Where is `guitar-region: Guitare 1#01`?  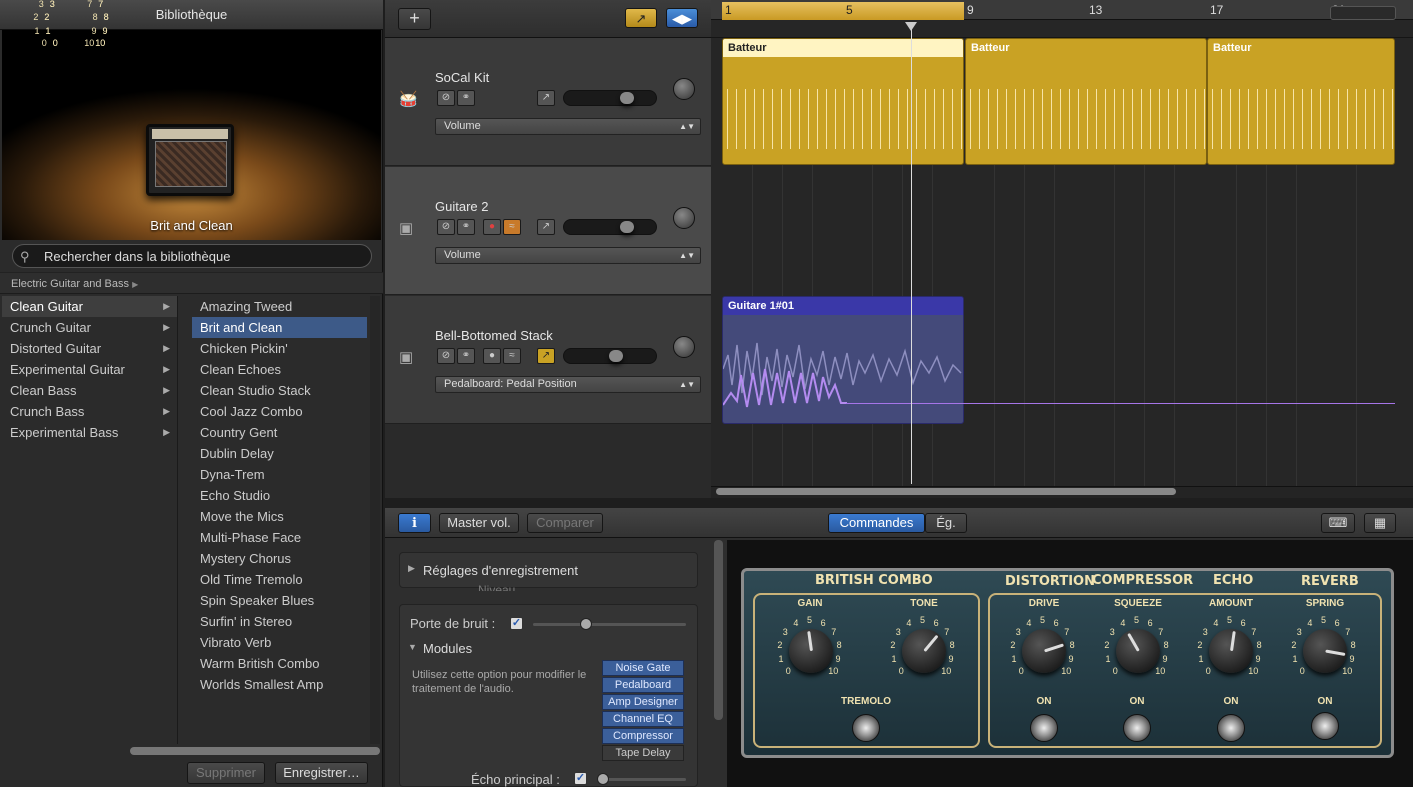 guitar-region: Guitare 1#01 is located at coordinates (843, 360).